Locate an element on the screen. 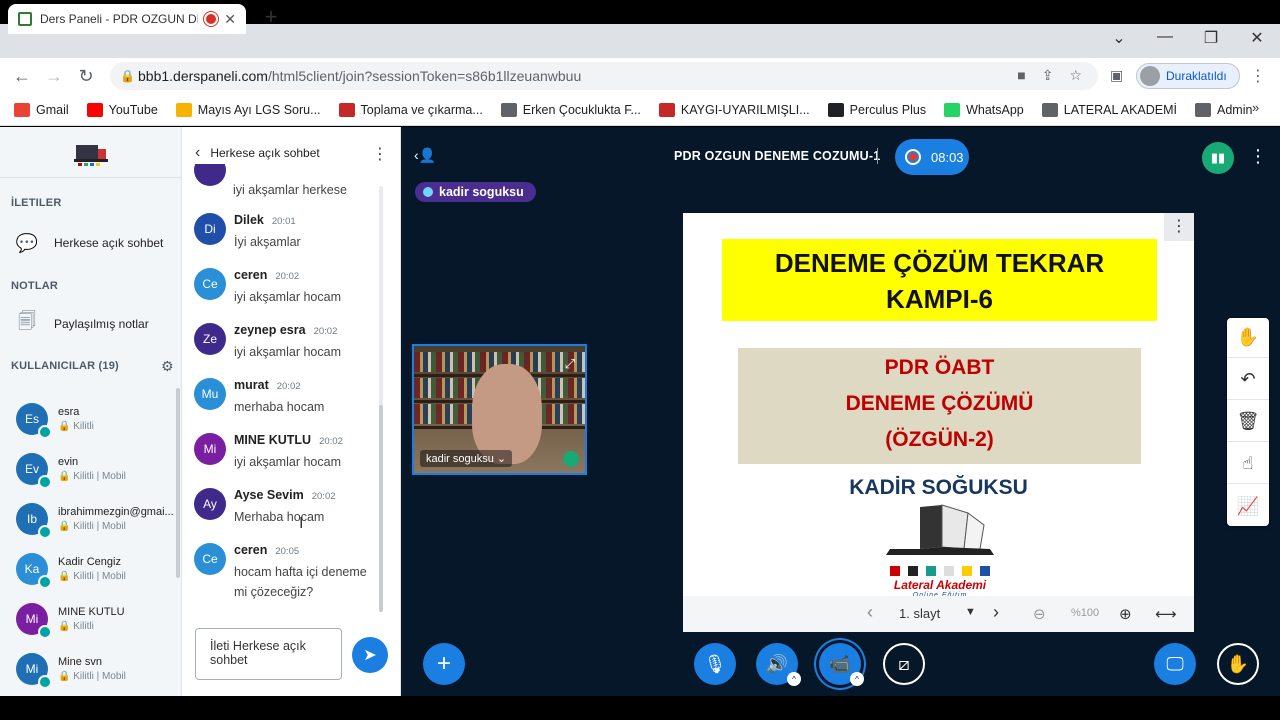  user-status: 🔒 Kilitli | Mobil is located at coordinates (92, 526).